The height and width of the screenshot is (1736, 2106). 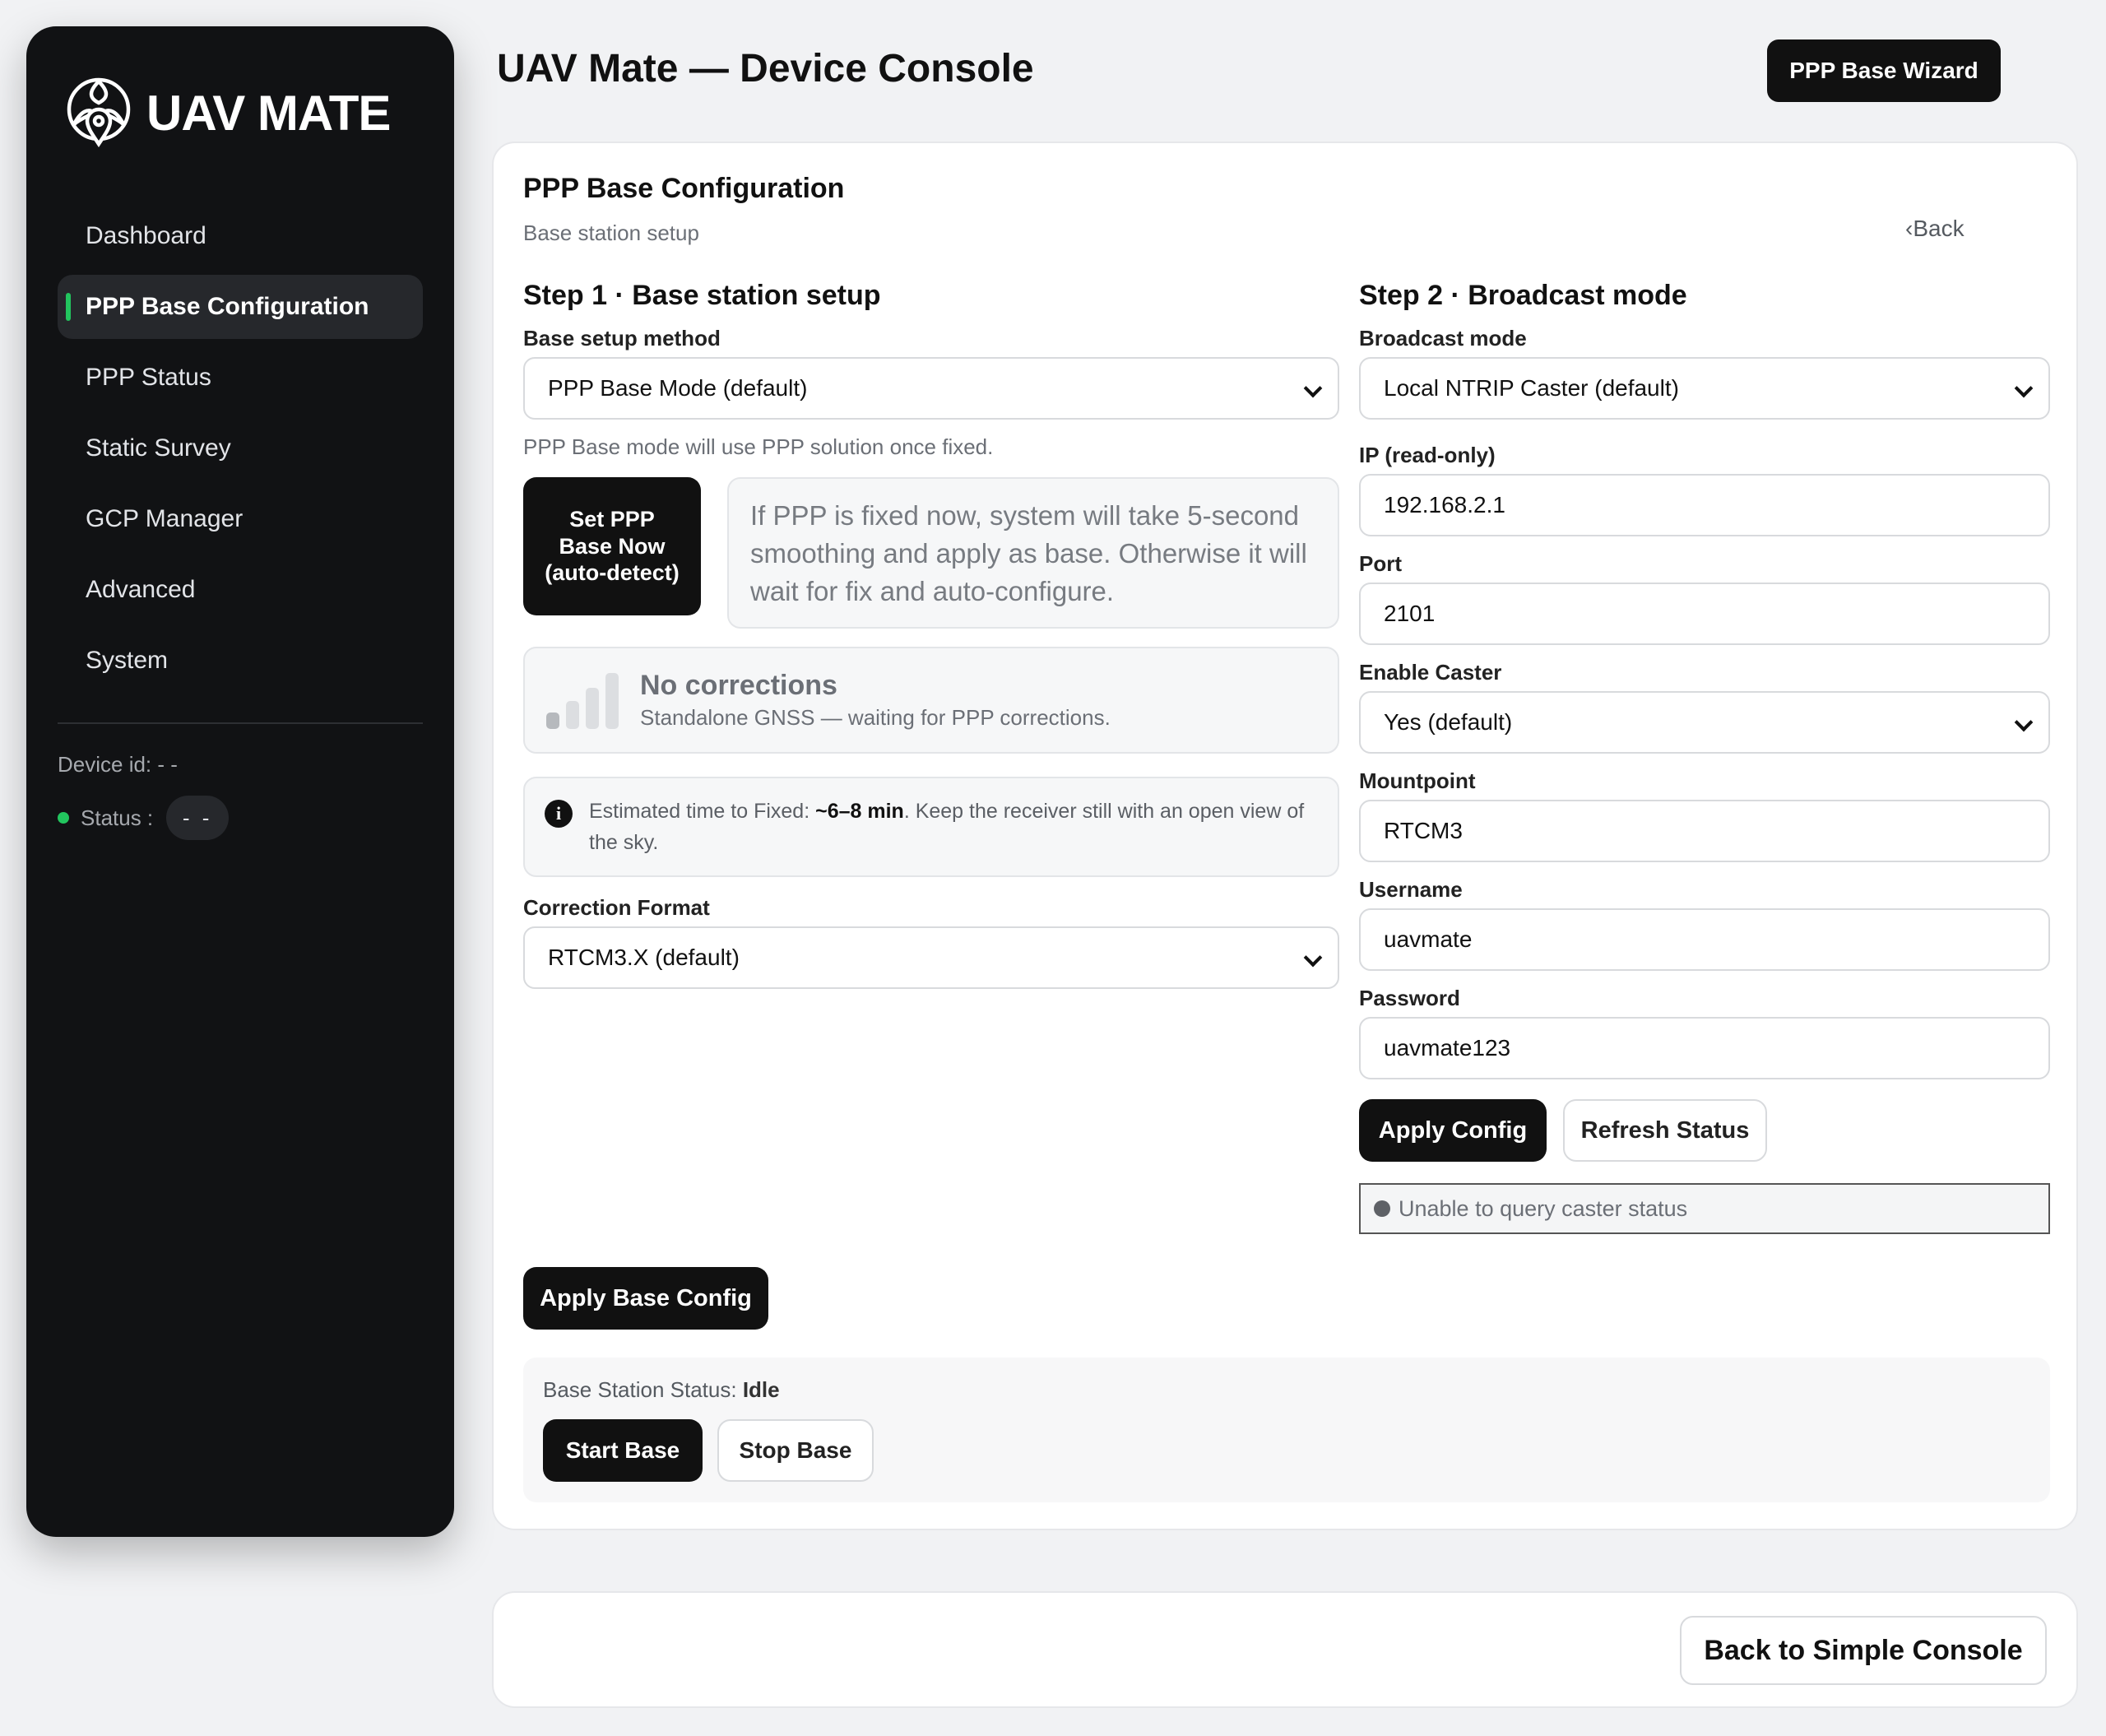 I want to click on mountpoint-label: Mountpoint, so click(x=1417, y=780).